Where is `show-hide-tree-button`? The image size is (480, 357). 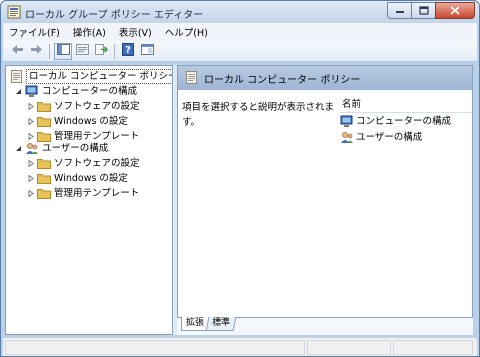 show-hide-tree-button is located at coordinates (63, 51).